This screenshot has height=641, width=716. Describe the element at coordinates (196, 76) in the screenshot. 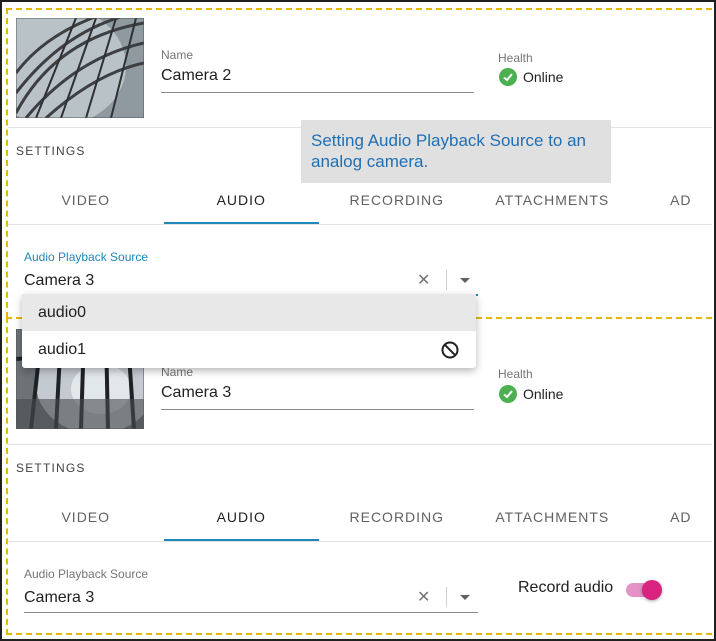

I see `name-field: Camera 2` at that location.